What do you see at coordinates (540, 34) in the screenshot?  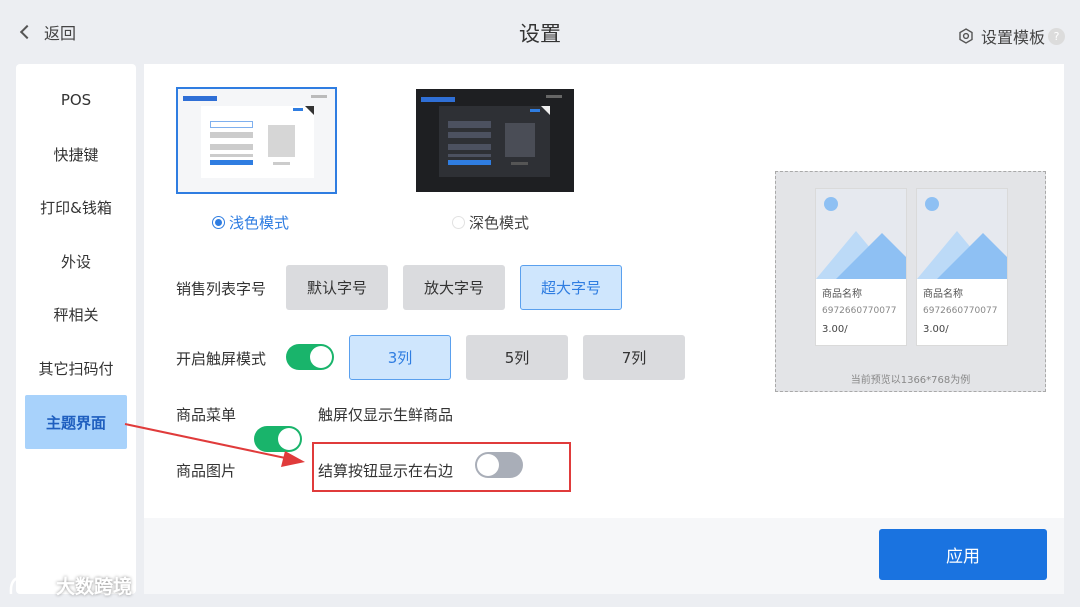 I see `page-title: 设置` at bounding box center [540, 34].